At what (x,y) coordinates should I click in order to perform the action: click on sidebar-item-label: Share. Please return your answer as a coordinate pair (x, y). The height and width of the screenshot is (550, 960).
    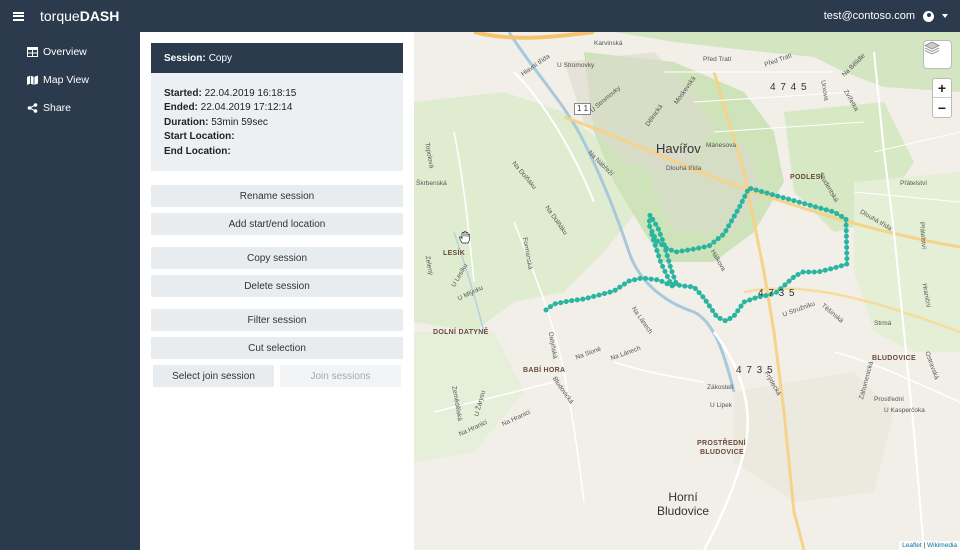
    Looking at the image, I should click on (57, 108).